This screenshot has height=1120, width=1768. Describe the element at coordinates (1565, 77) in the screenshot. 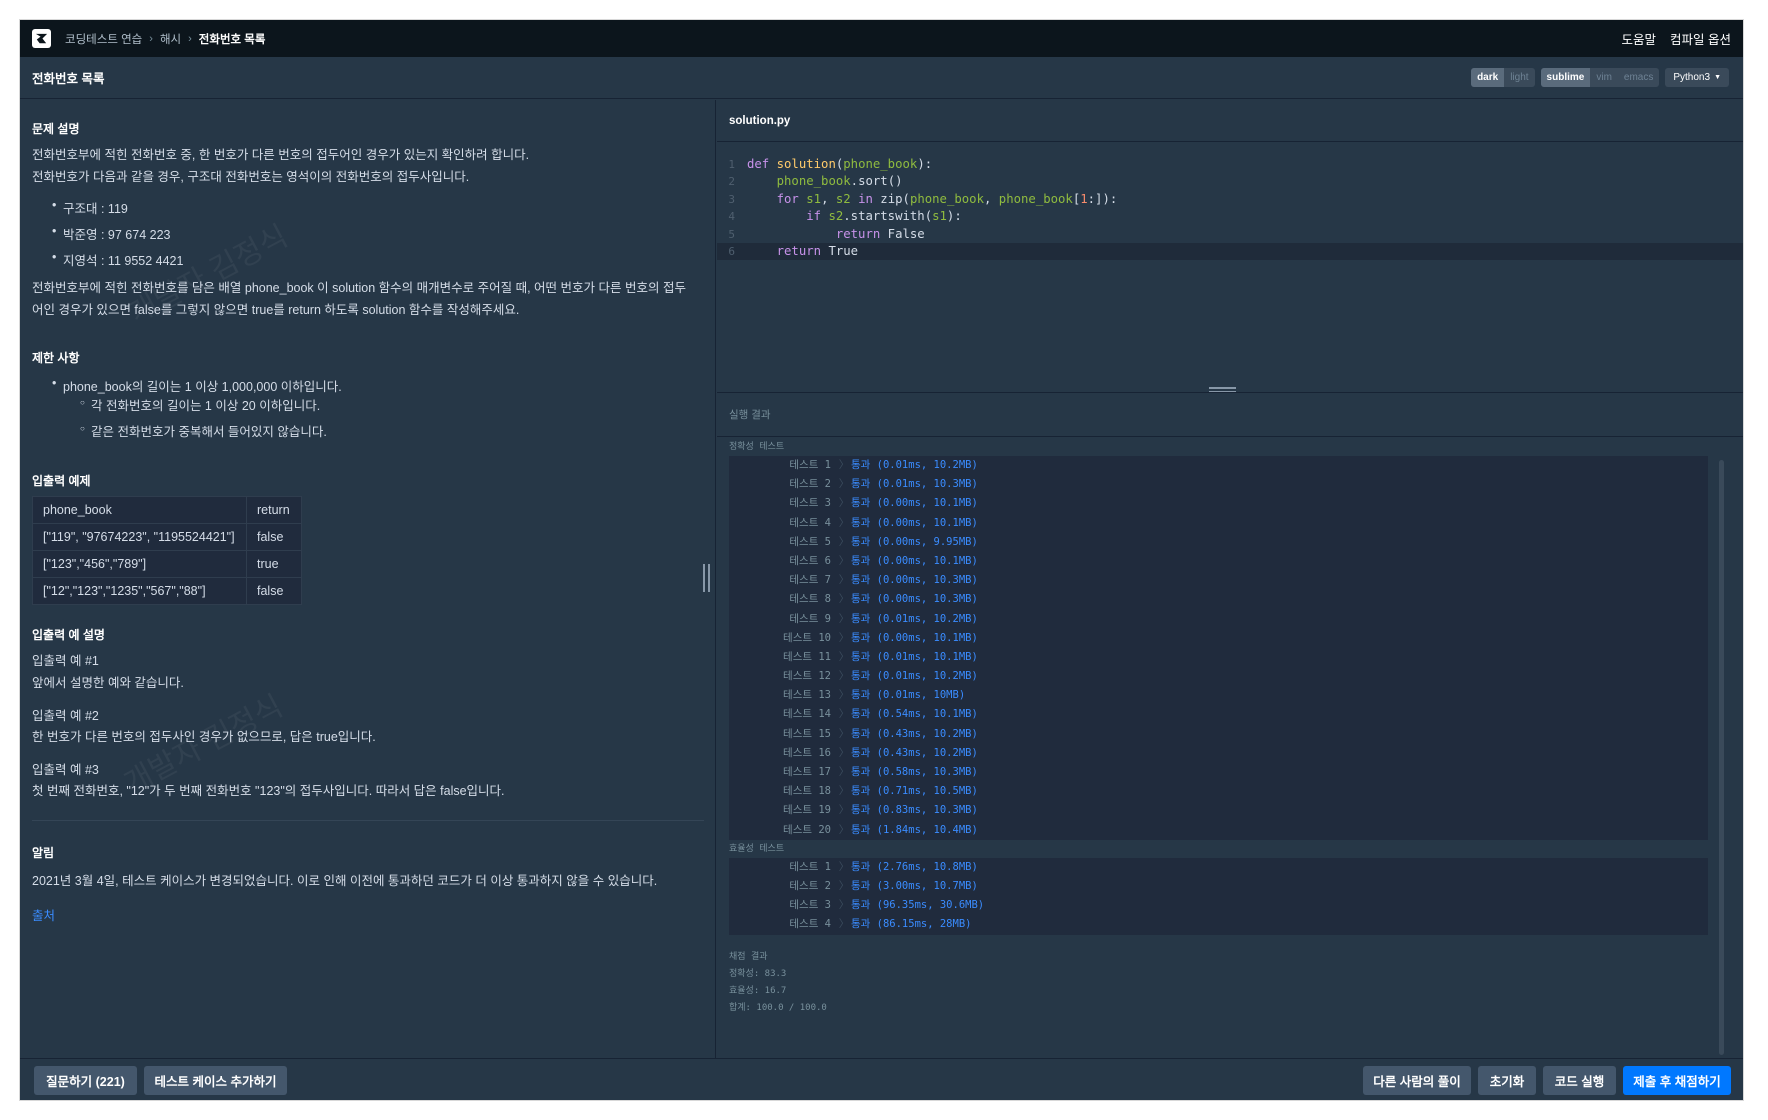

I see `keymap-sublime-option: sublime` at that location.